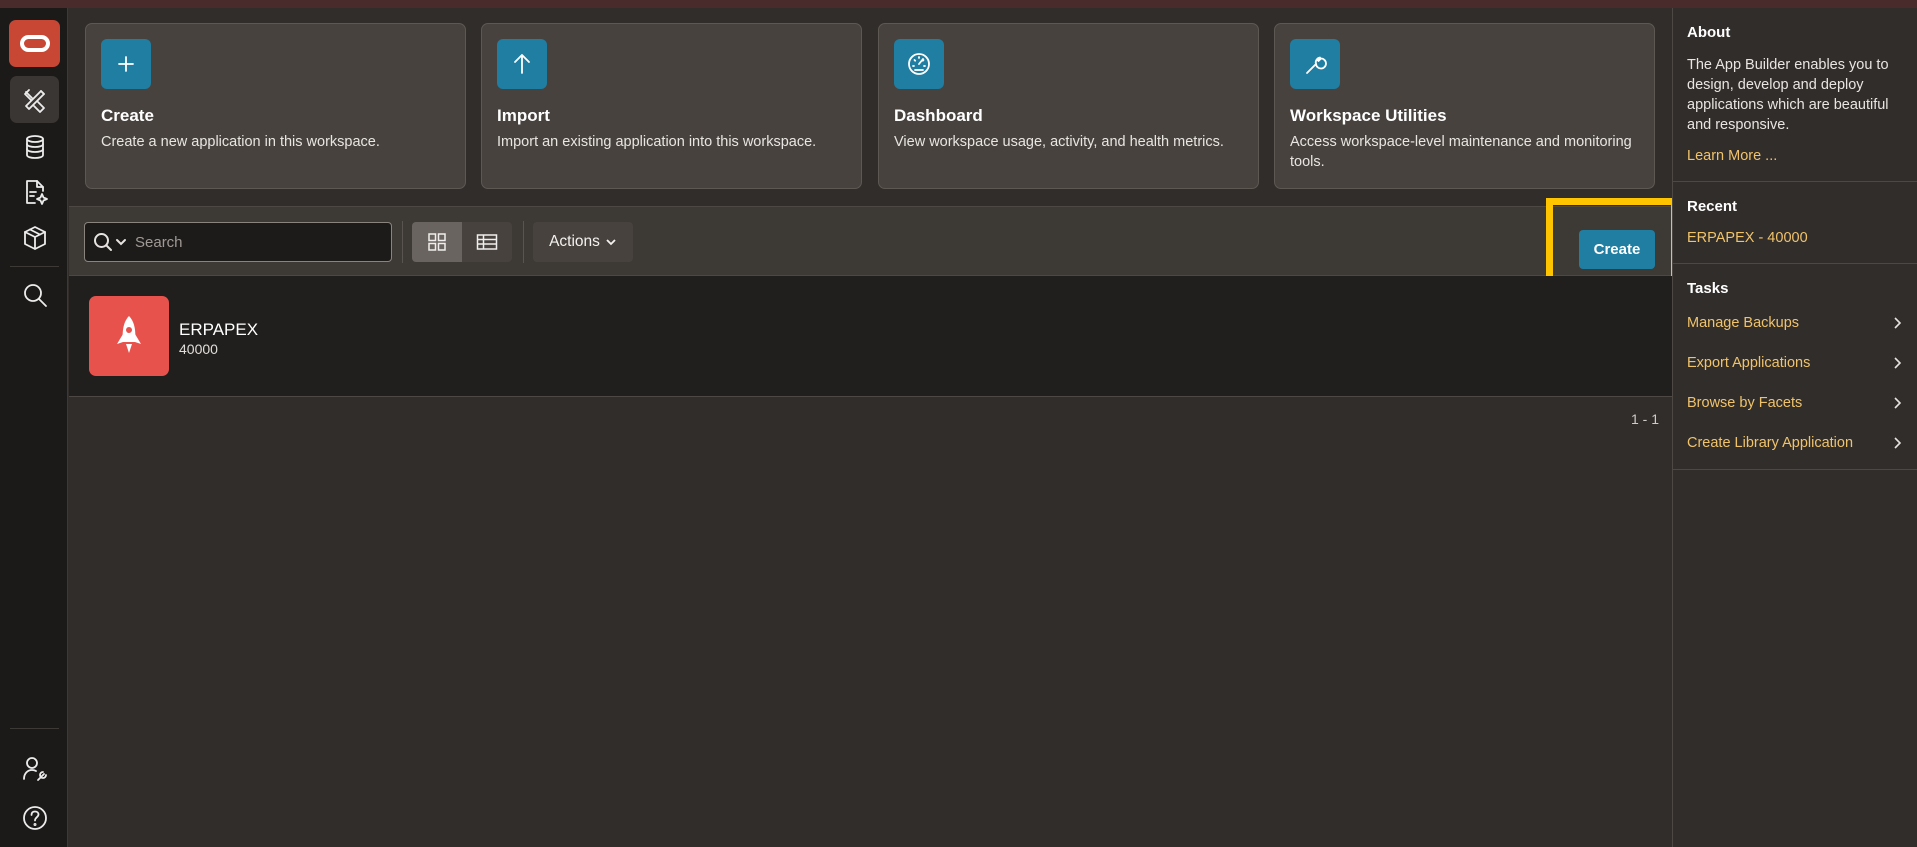  I want to click on card-title: Create, so click(127, 115).